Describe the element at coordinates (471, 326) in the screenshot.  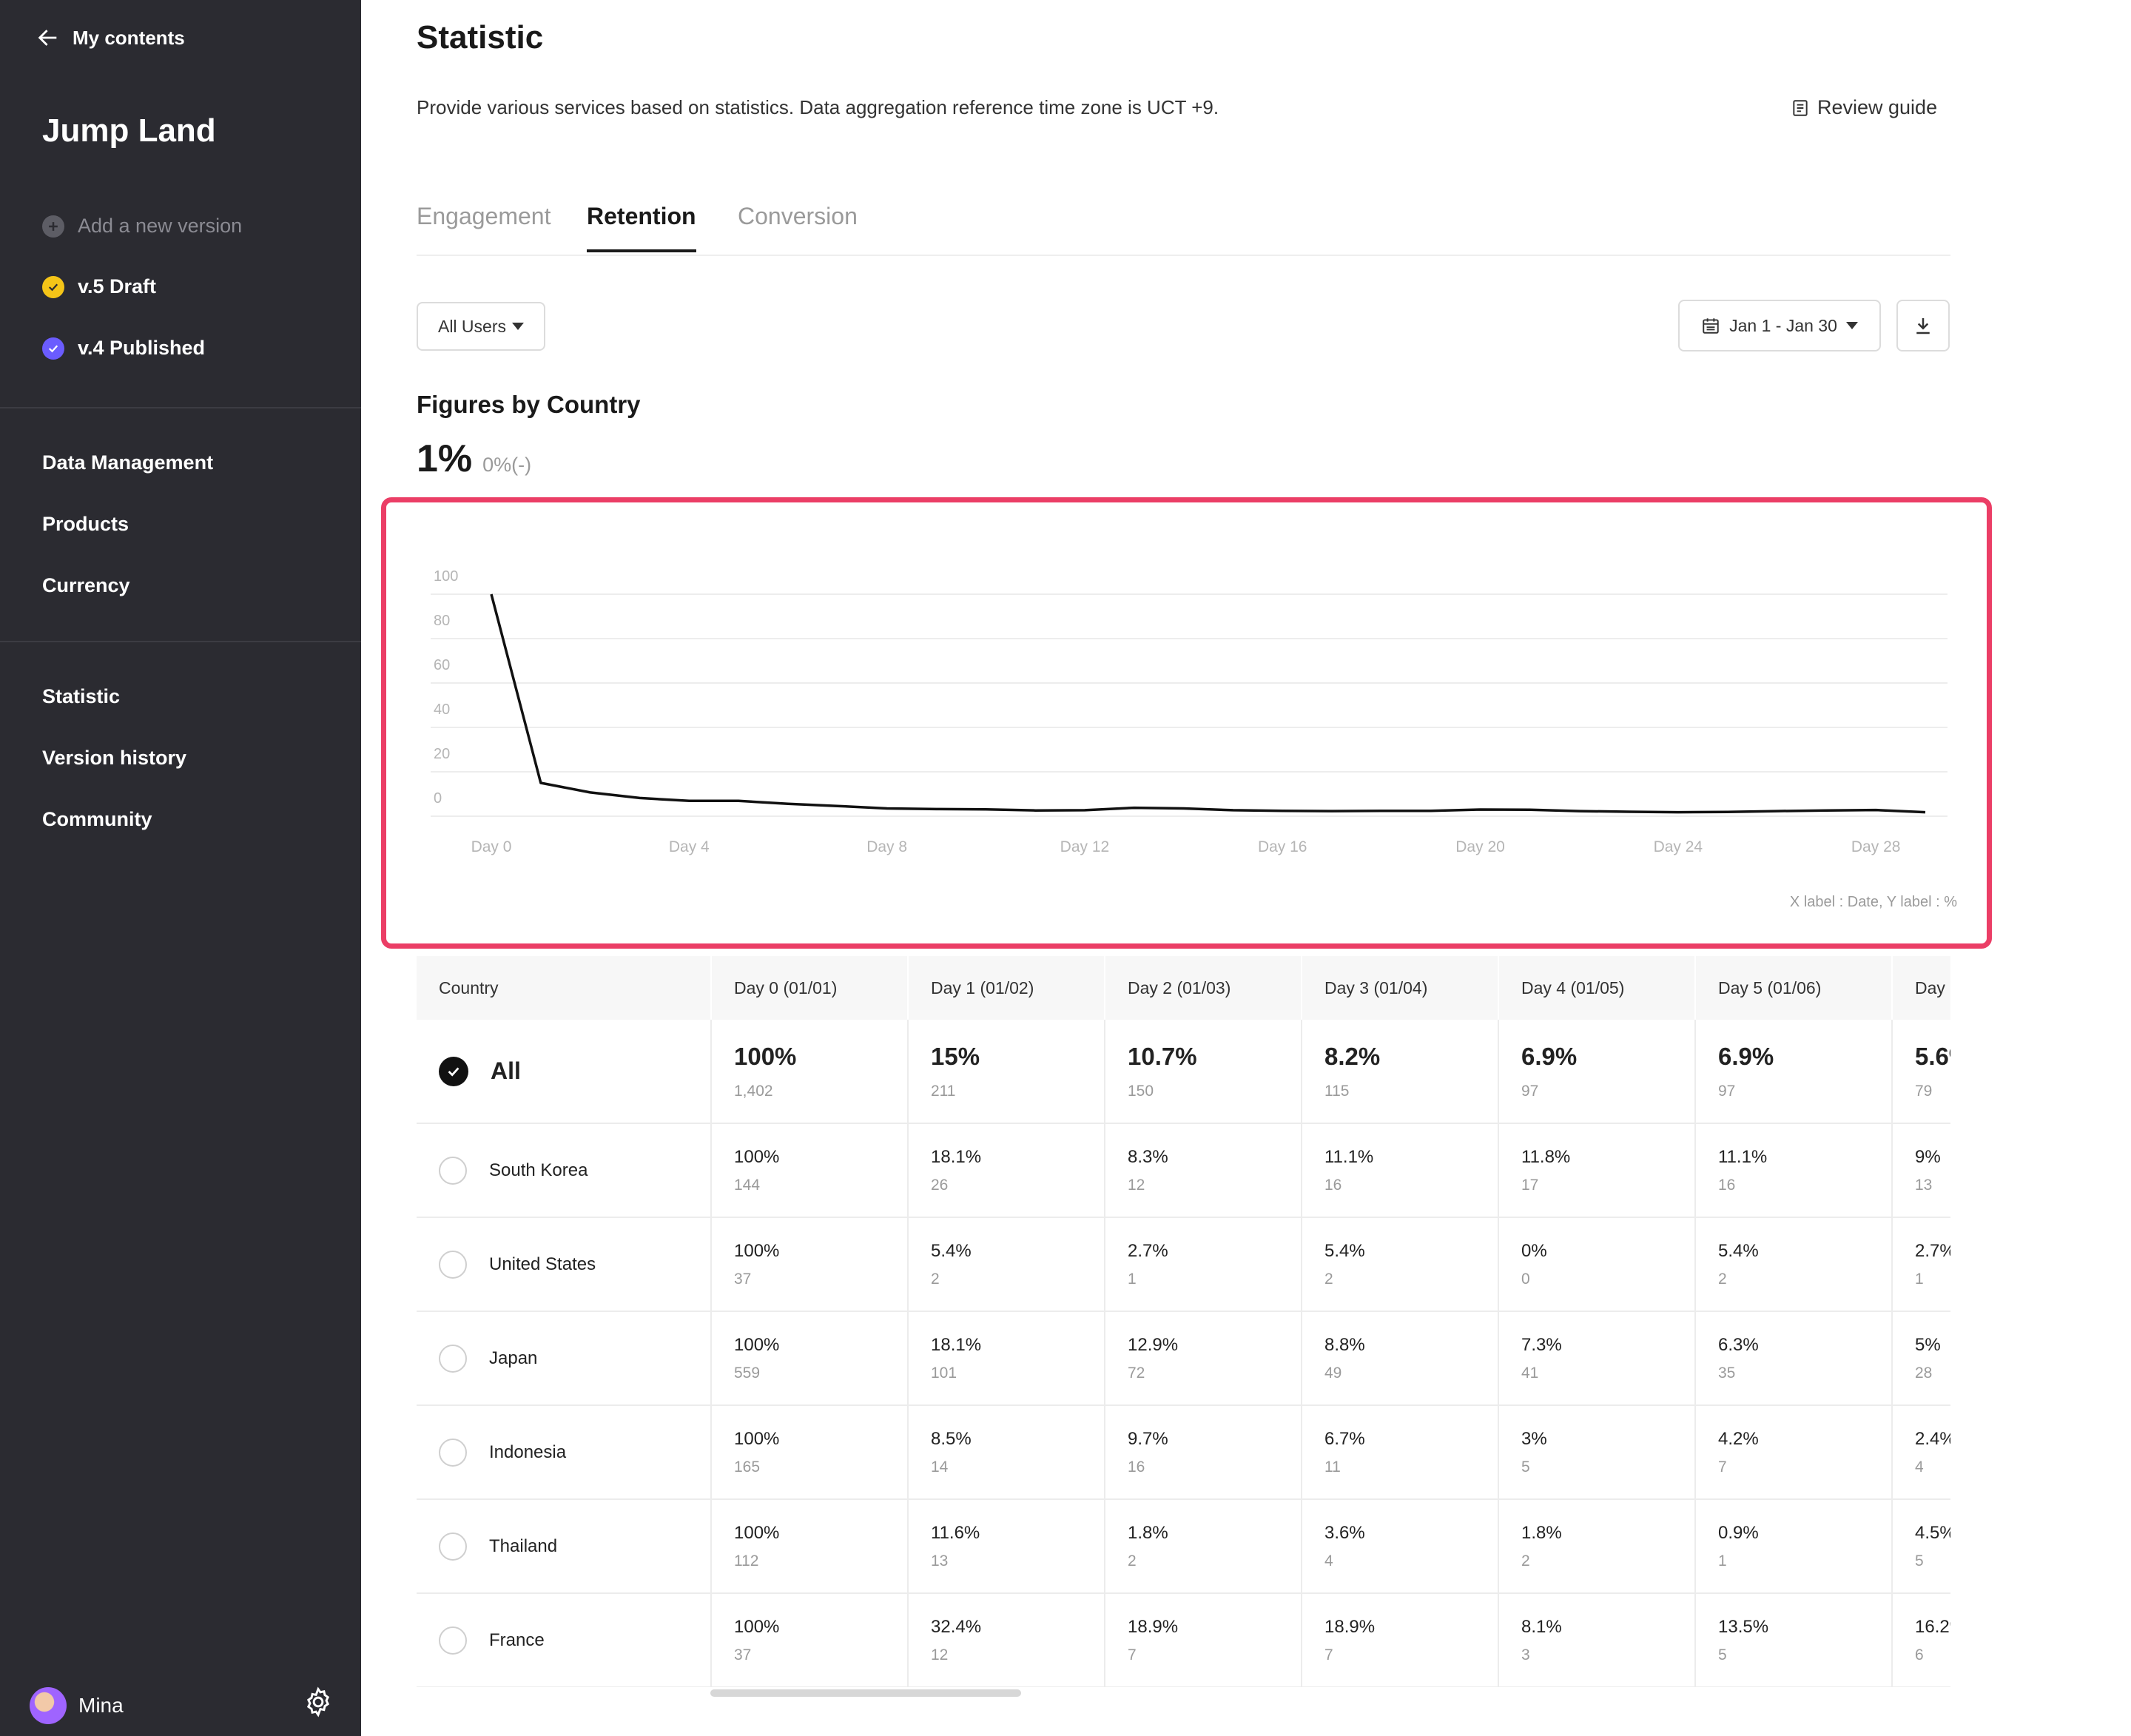
I see `user-filter-label: All Users` at that location.